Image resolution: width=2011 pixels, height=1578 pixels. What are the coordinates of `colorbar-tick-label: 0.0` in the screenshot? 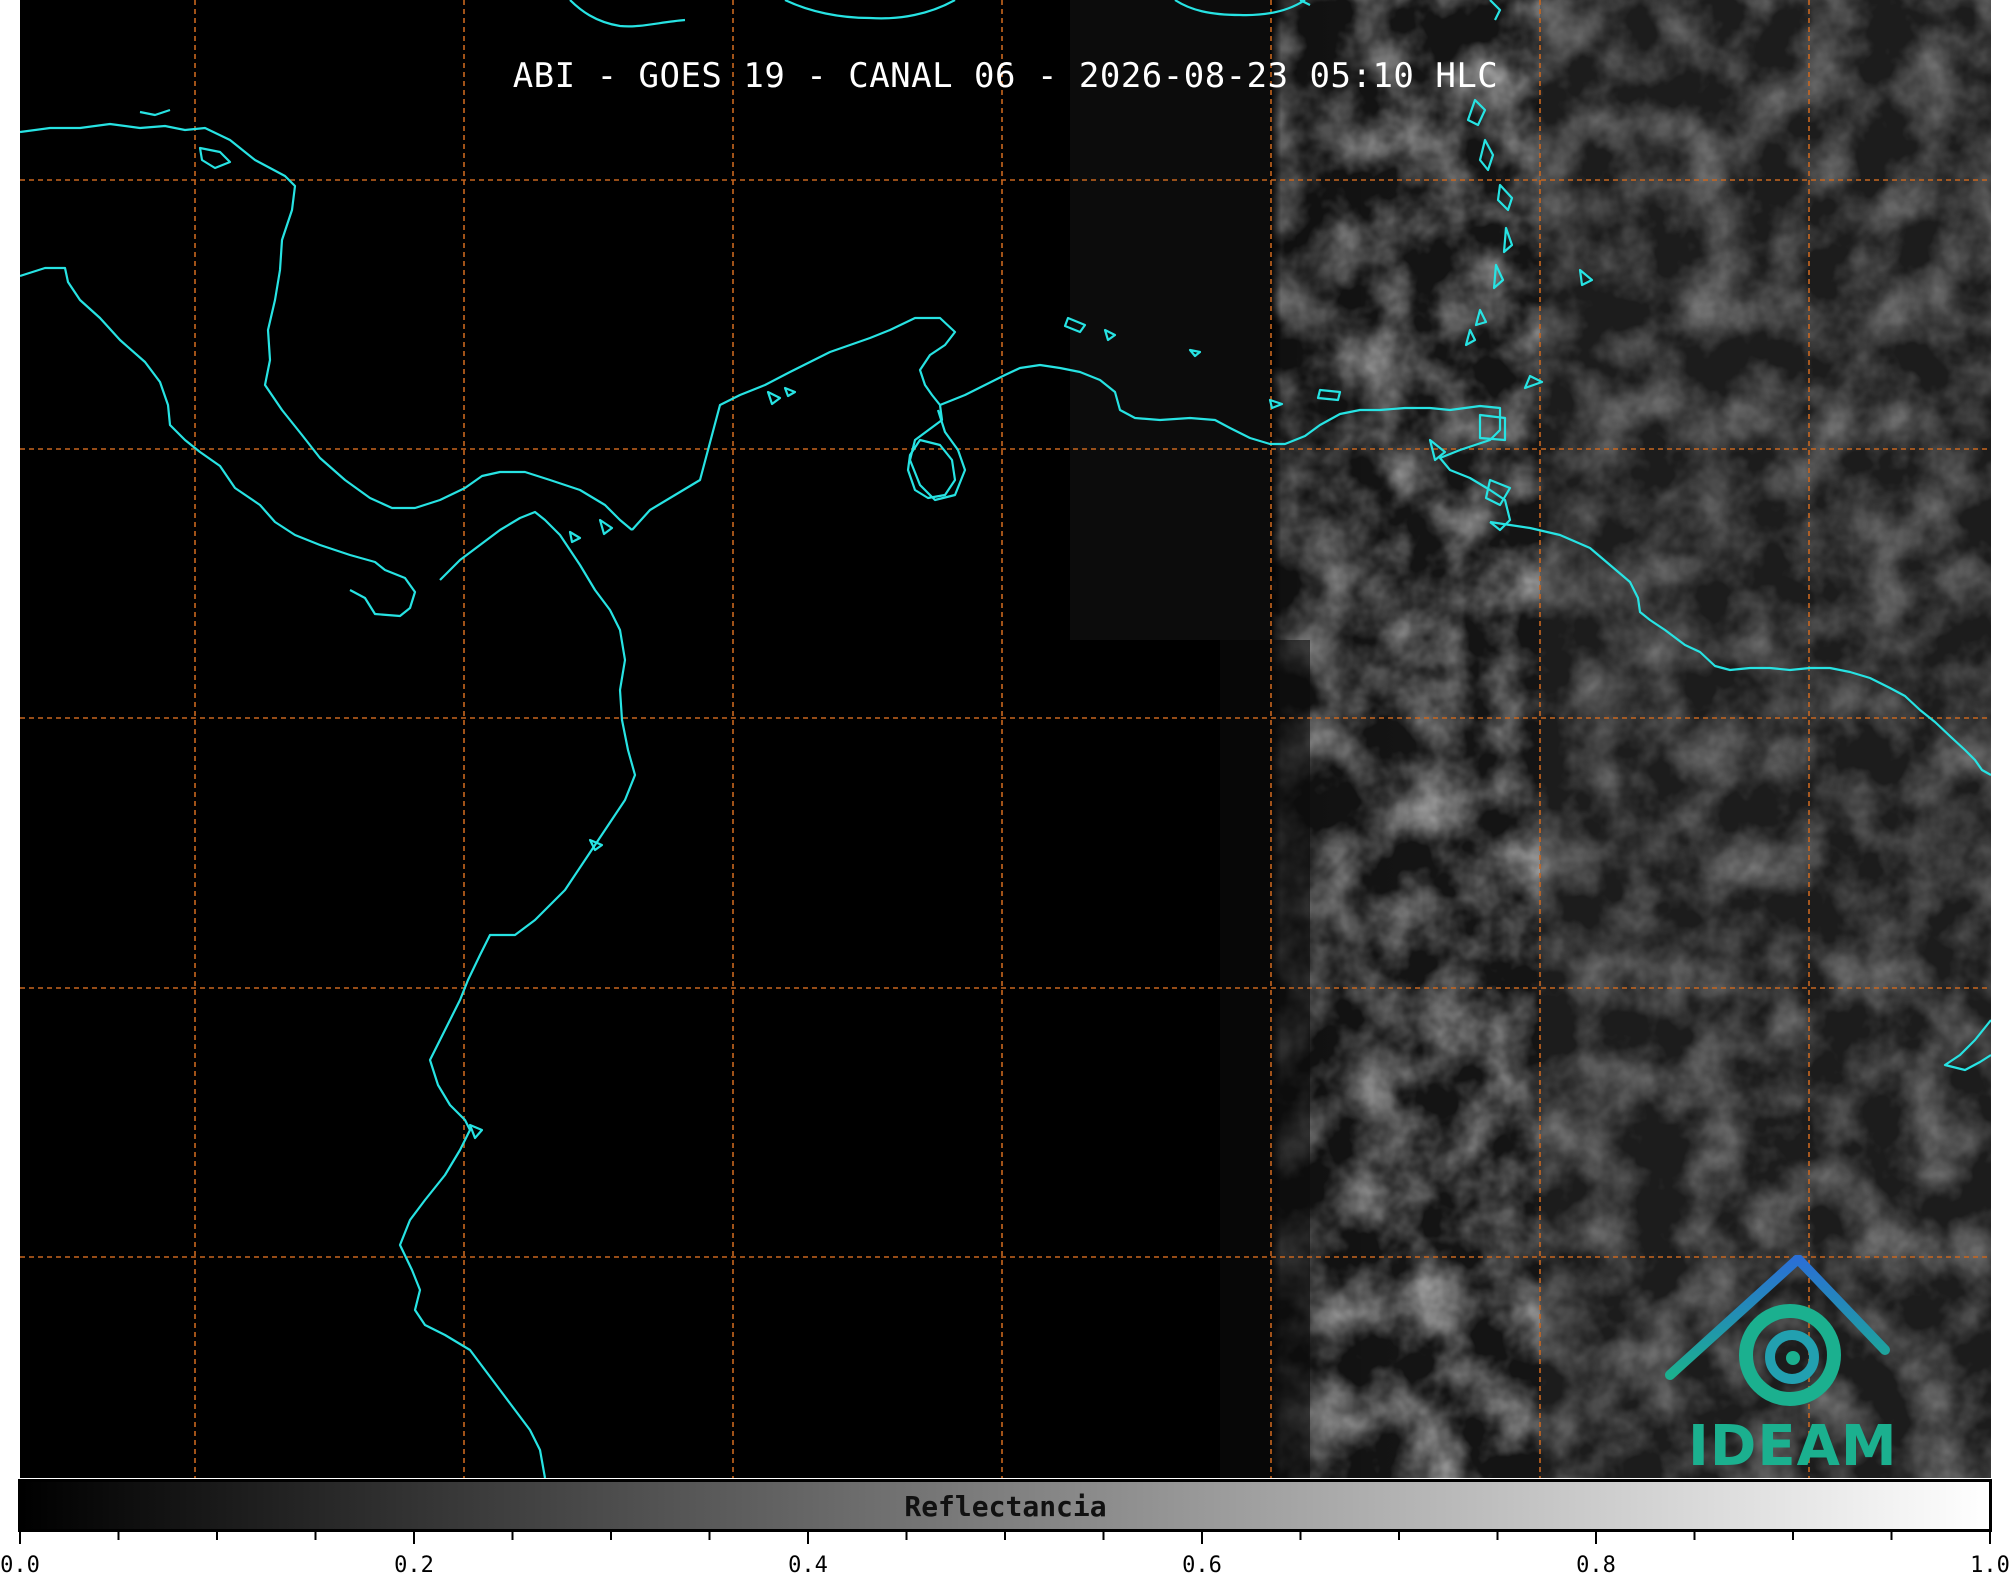 It's located at (20, 1565).